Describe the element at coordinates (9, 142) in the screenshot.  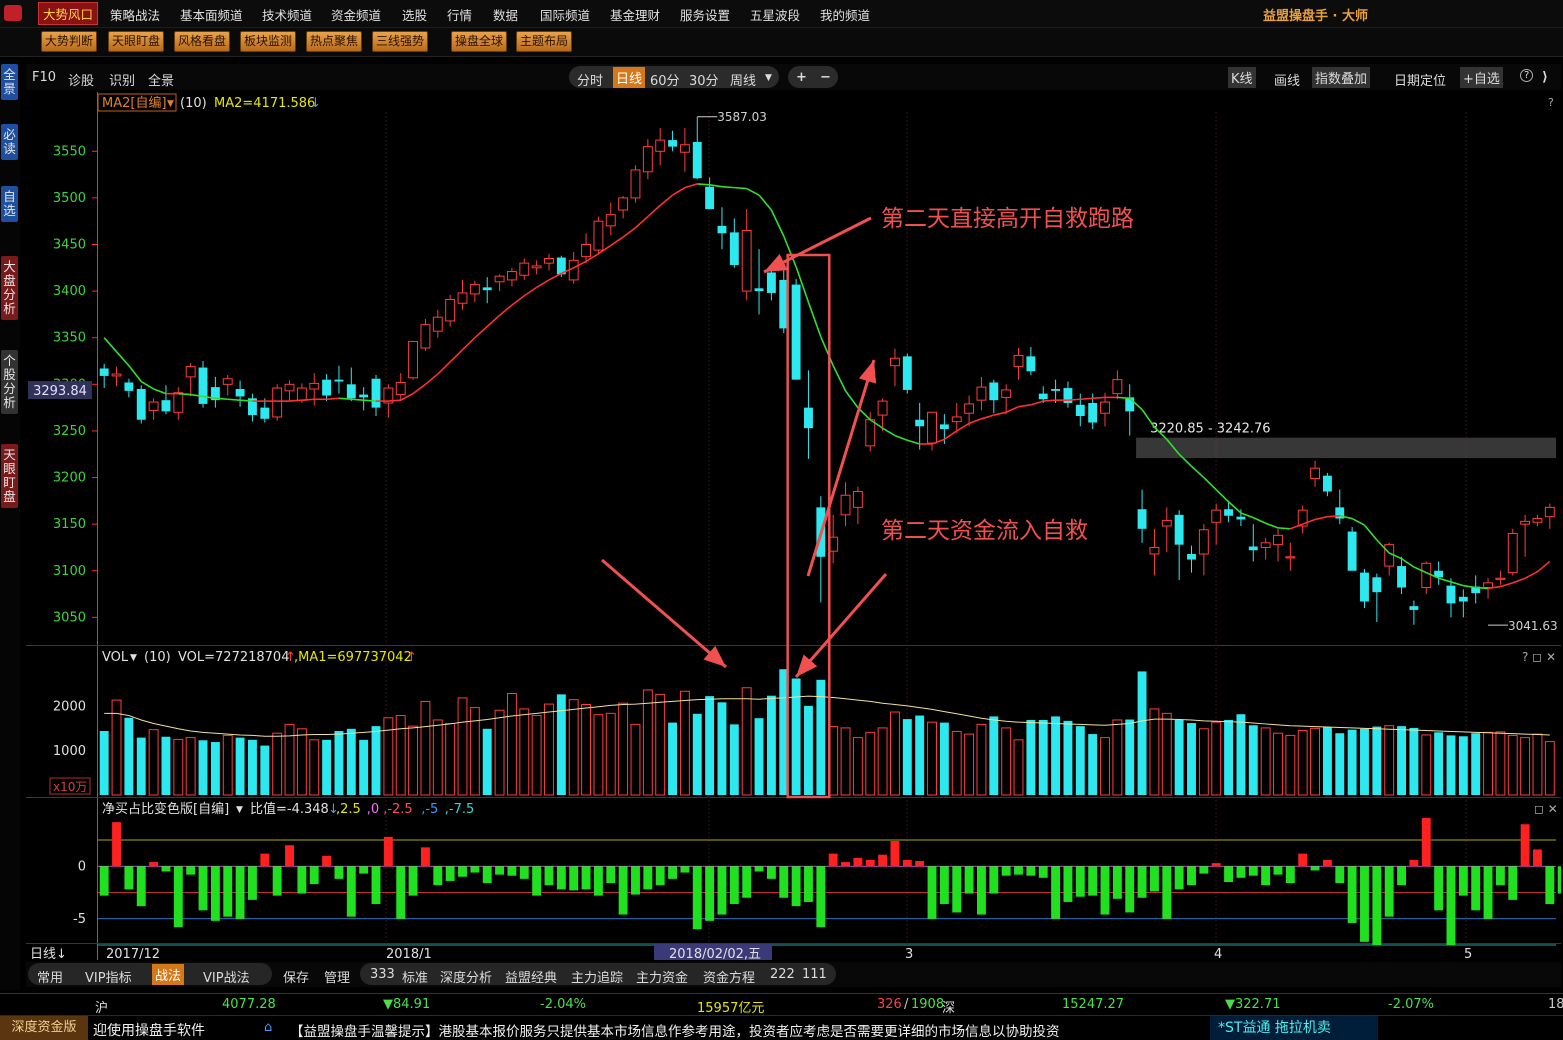
I see `left-tab-1: 必读` at that location.